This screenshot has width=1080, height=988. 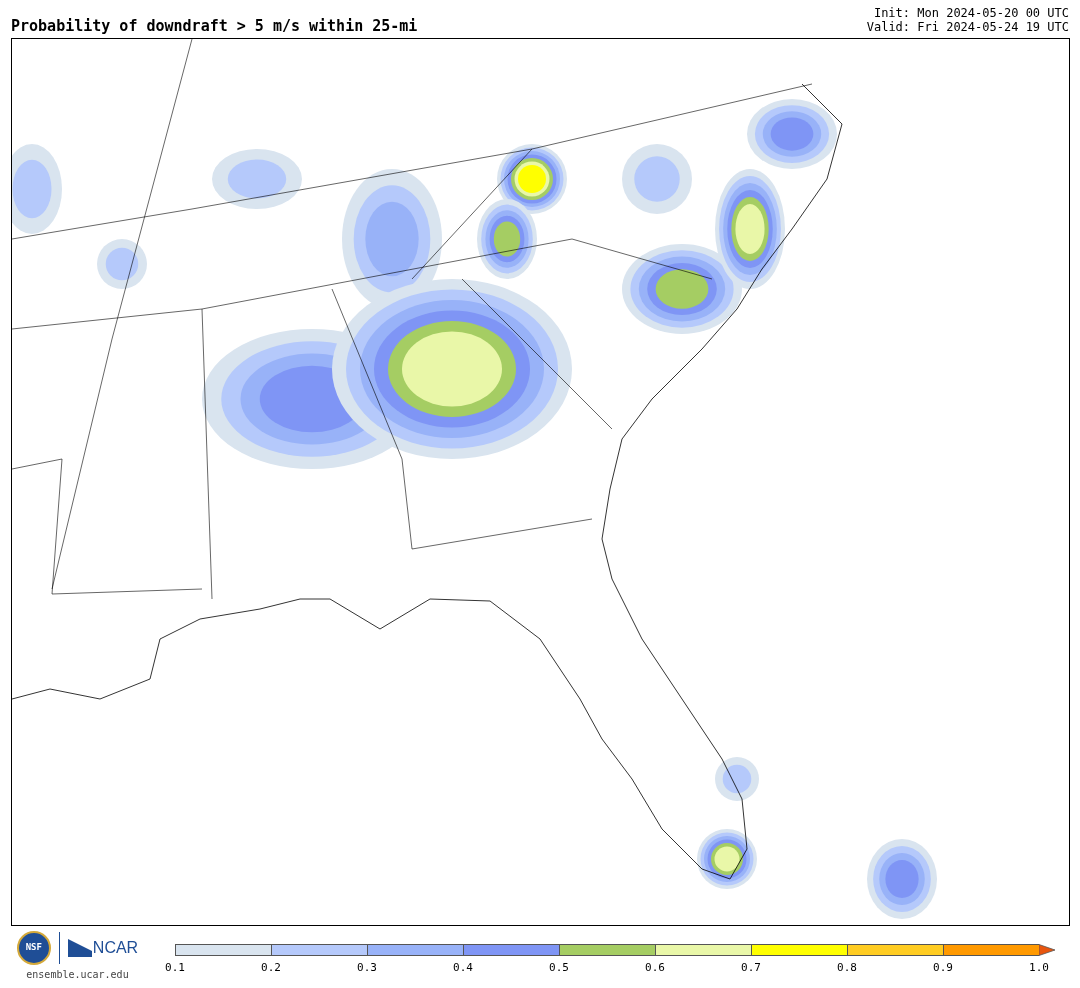 I want to click on tick-label: 0.7, so click(x=751, y=967).